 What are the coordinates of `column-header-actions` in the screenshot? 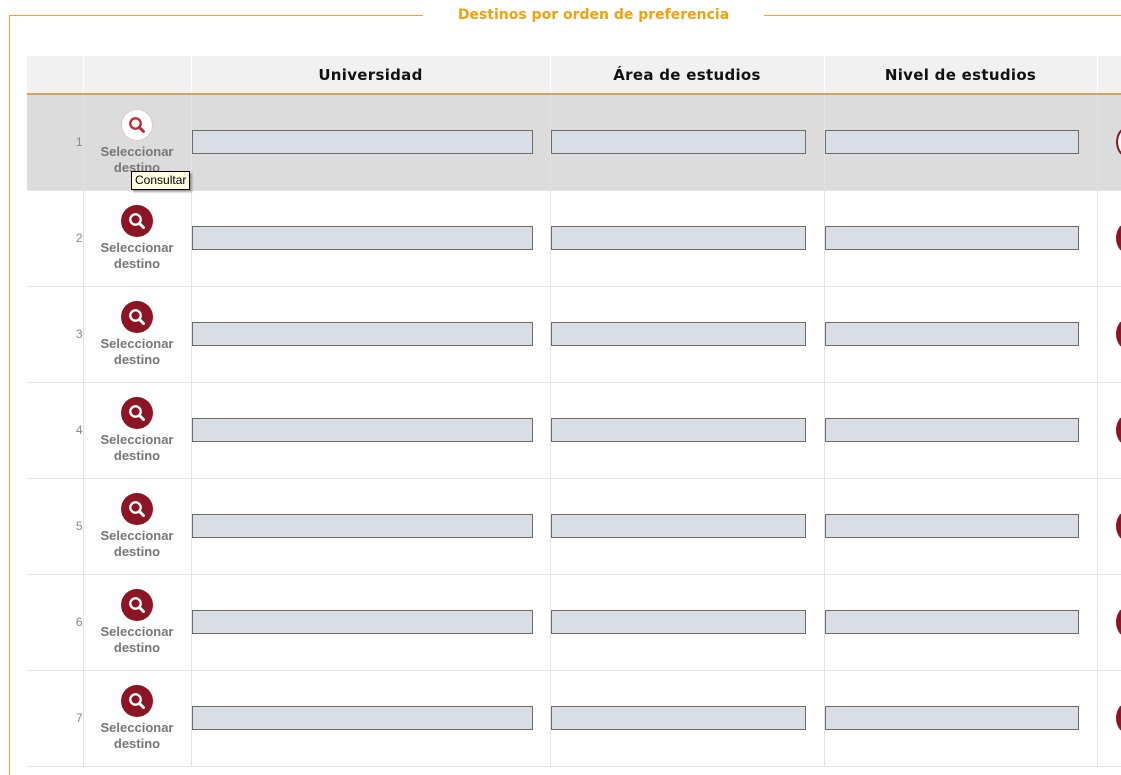 It's located at (1109, 75).